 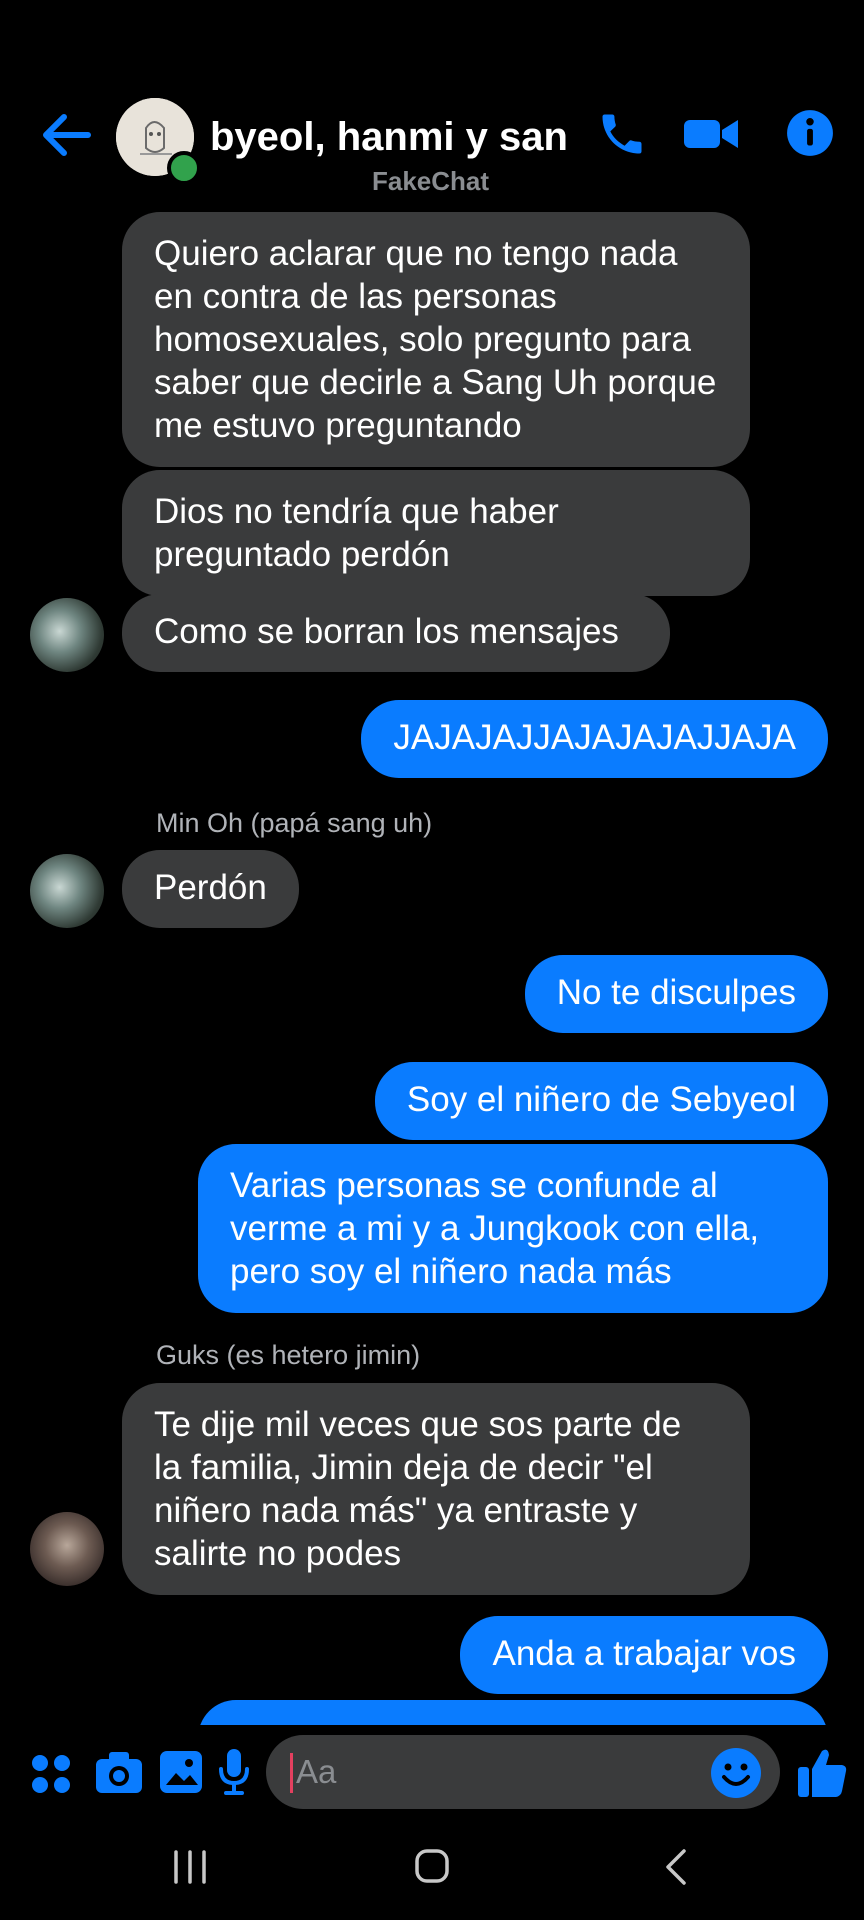 What do you see at coordinates (644, 1655) in the screenshot?
I see `message-bubble-outgoing: Anda a trabajar vos` at bounding box center [644, 1655].